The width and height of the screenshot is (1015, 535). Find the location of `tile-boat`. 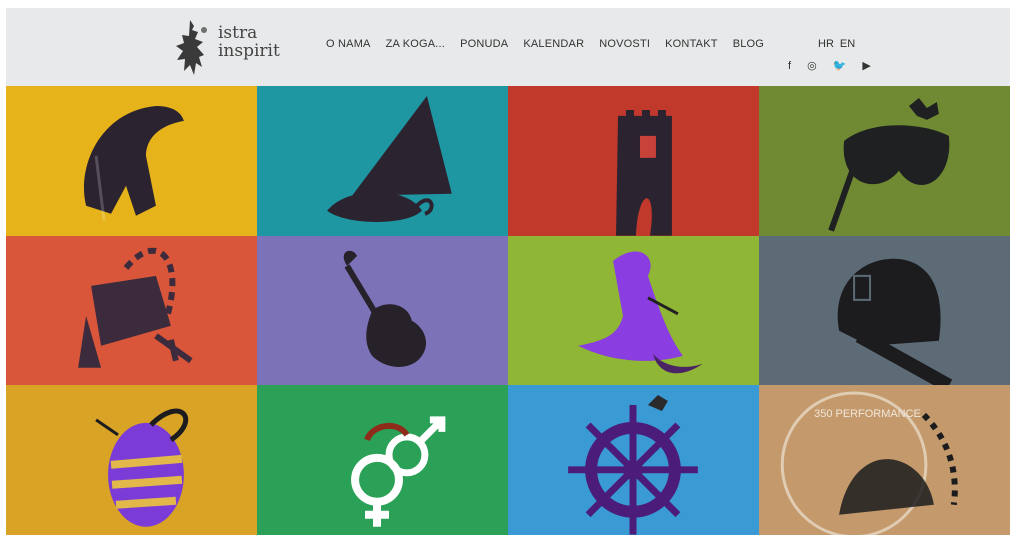

tile-boat is located at coordinates (382, 161).